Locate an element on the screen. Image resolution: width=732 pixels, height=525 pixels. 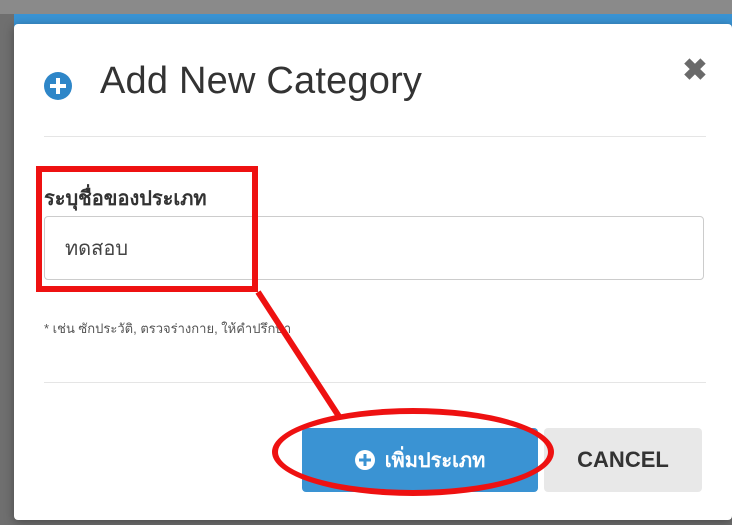
add-button-label: เพิ่มประเภท is located at coordinates (435, 461).